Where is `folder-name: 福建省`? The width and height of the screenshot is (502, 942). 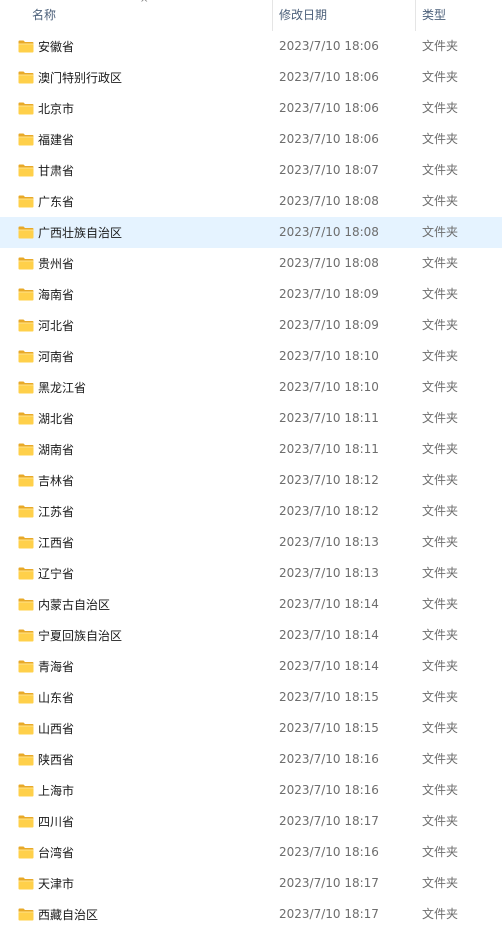 folder-name: 福建省 is located at coordinates (56, 140).